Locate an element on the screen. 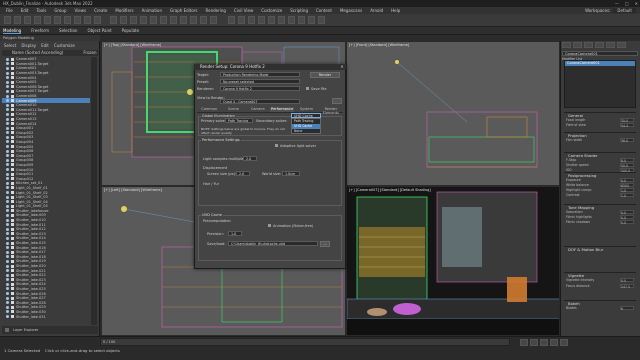  unlink-icon is located at coordinates (37, 20).